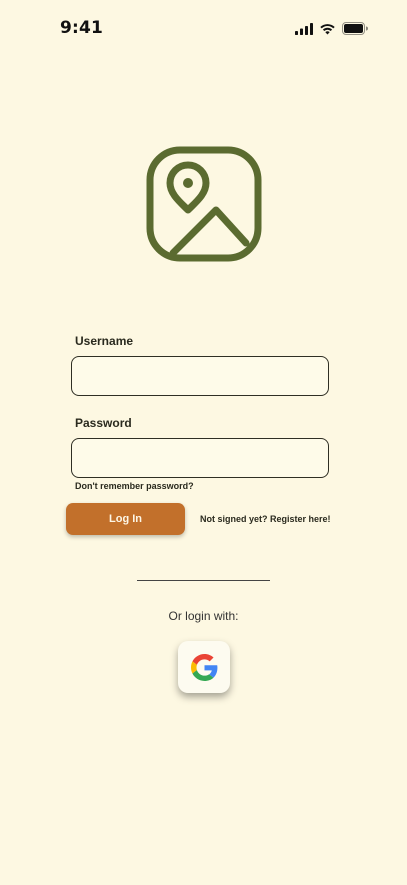  I want to click on google-login-button, so click(204, 667).